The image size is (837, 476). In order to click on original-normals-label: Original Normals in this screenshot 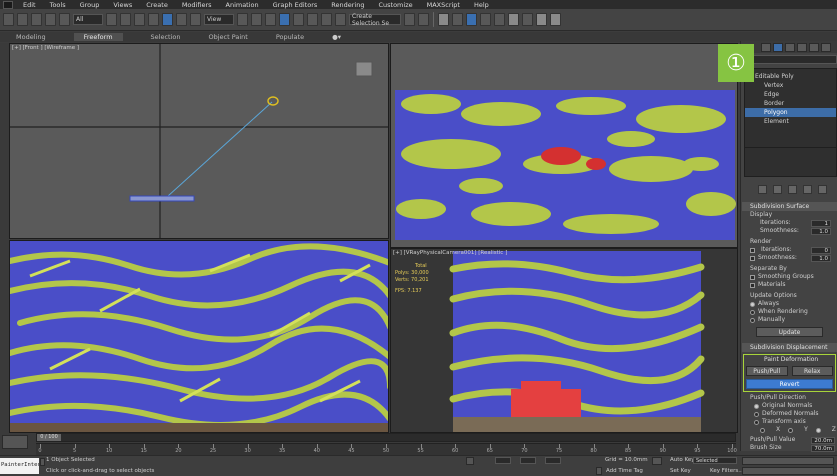, I will do `click(787, 406)`.